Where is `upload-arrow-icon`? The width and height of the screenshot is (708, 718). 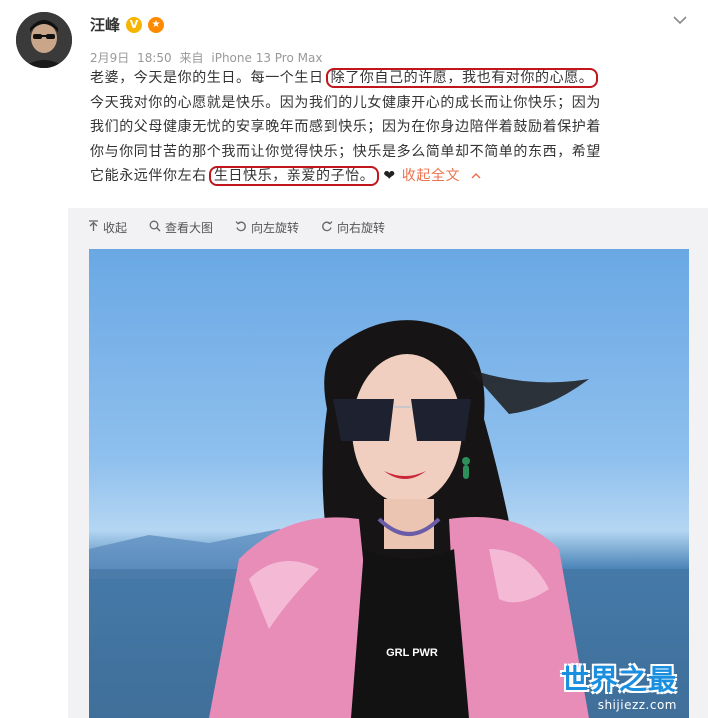
upload-arrow-icon is located at coordinates (93, 227).